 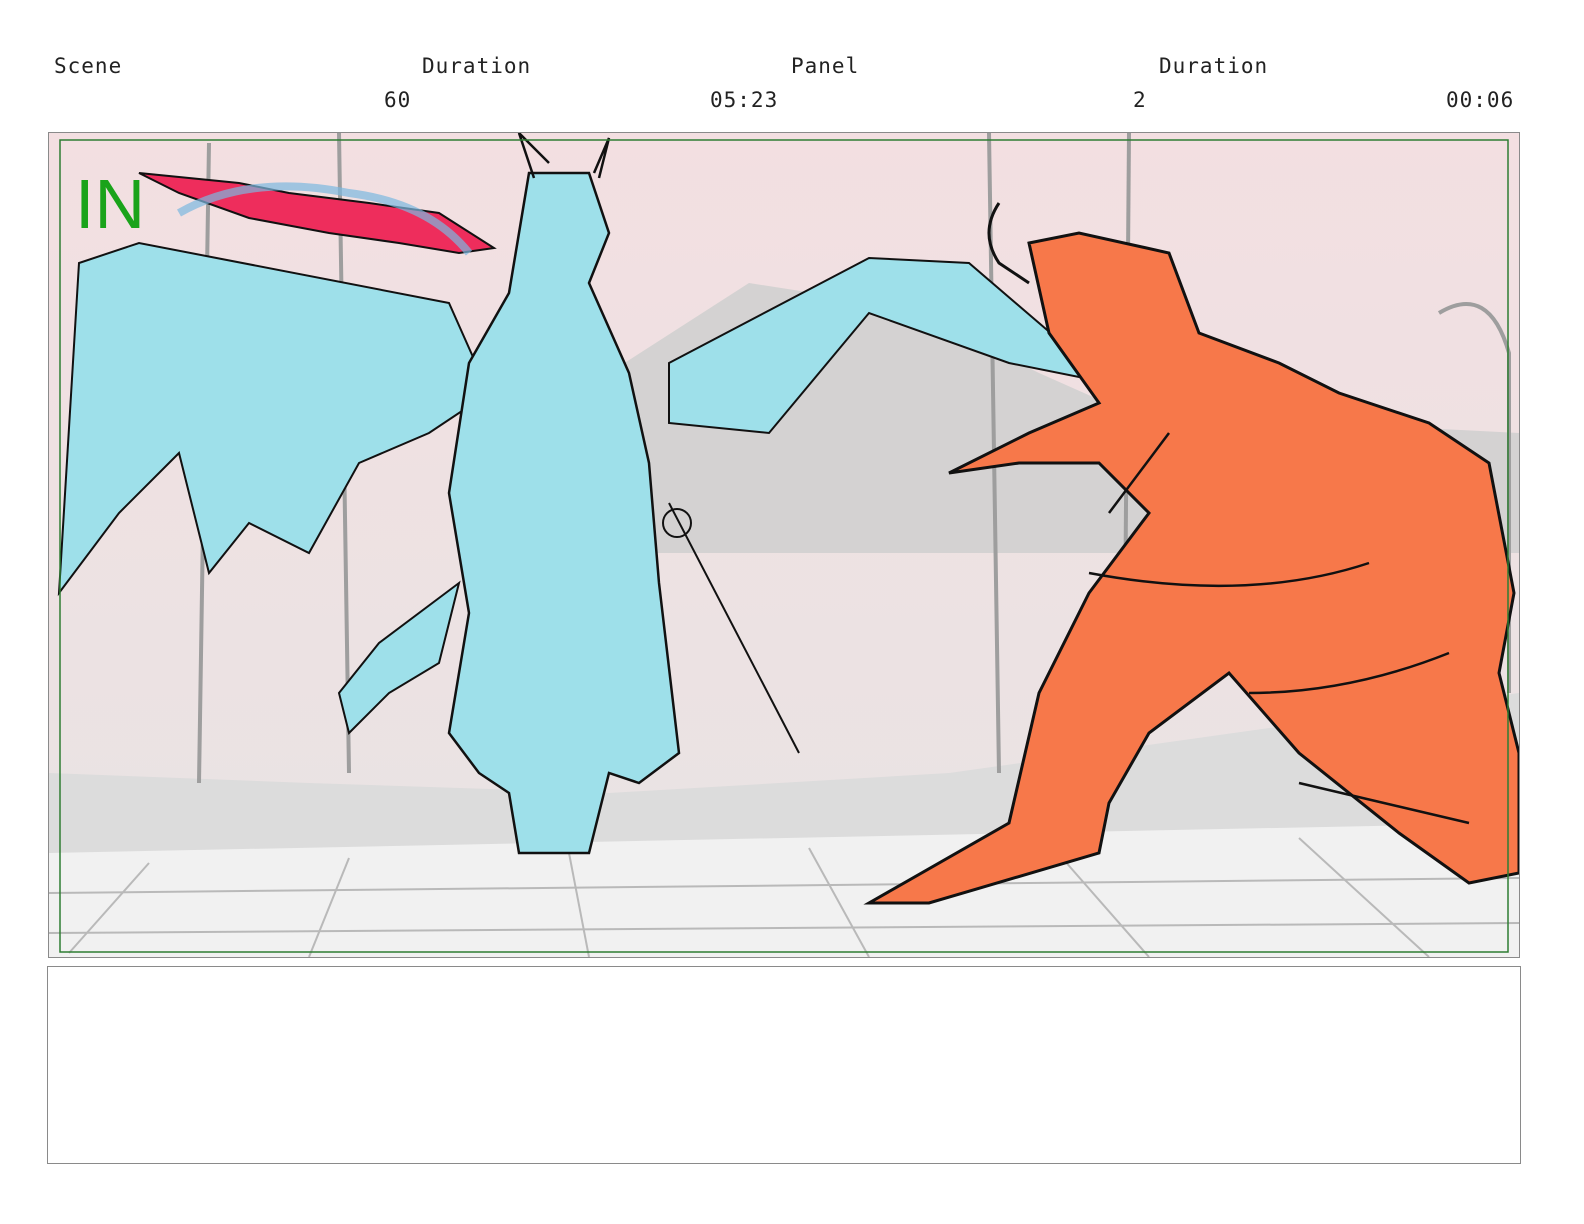 What do you see at coordinates (398, 100) in the screenshot?
I see `scene-number-value: 60` at bounding box center [398, 100].